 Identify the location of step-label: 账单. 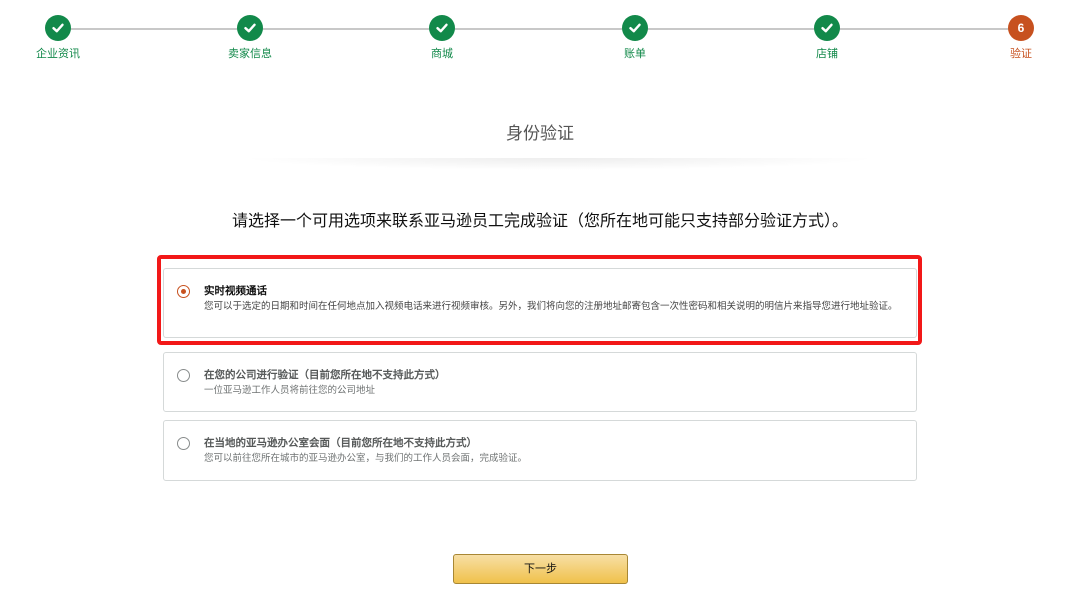
(635, 53).